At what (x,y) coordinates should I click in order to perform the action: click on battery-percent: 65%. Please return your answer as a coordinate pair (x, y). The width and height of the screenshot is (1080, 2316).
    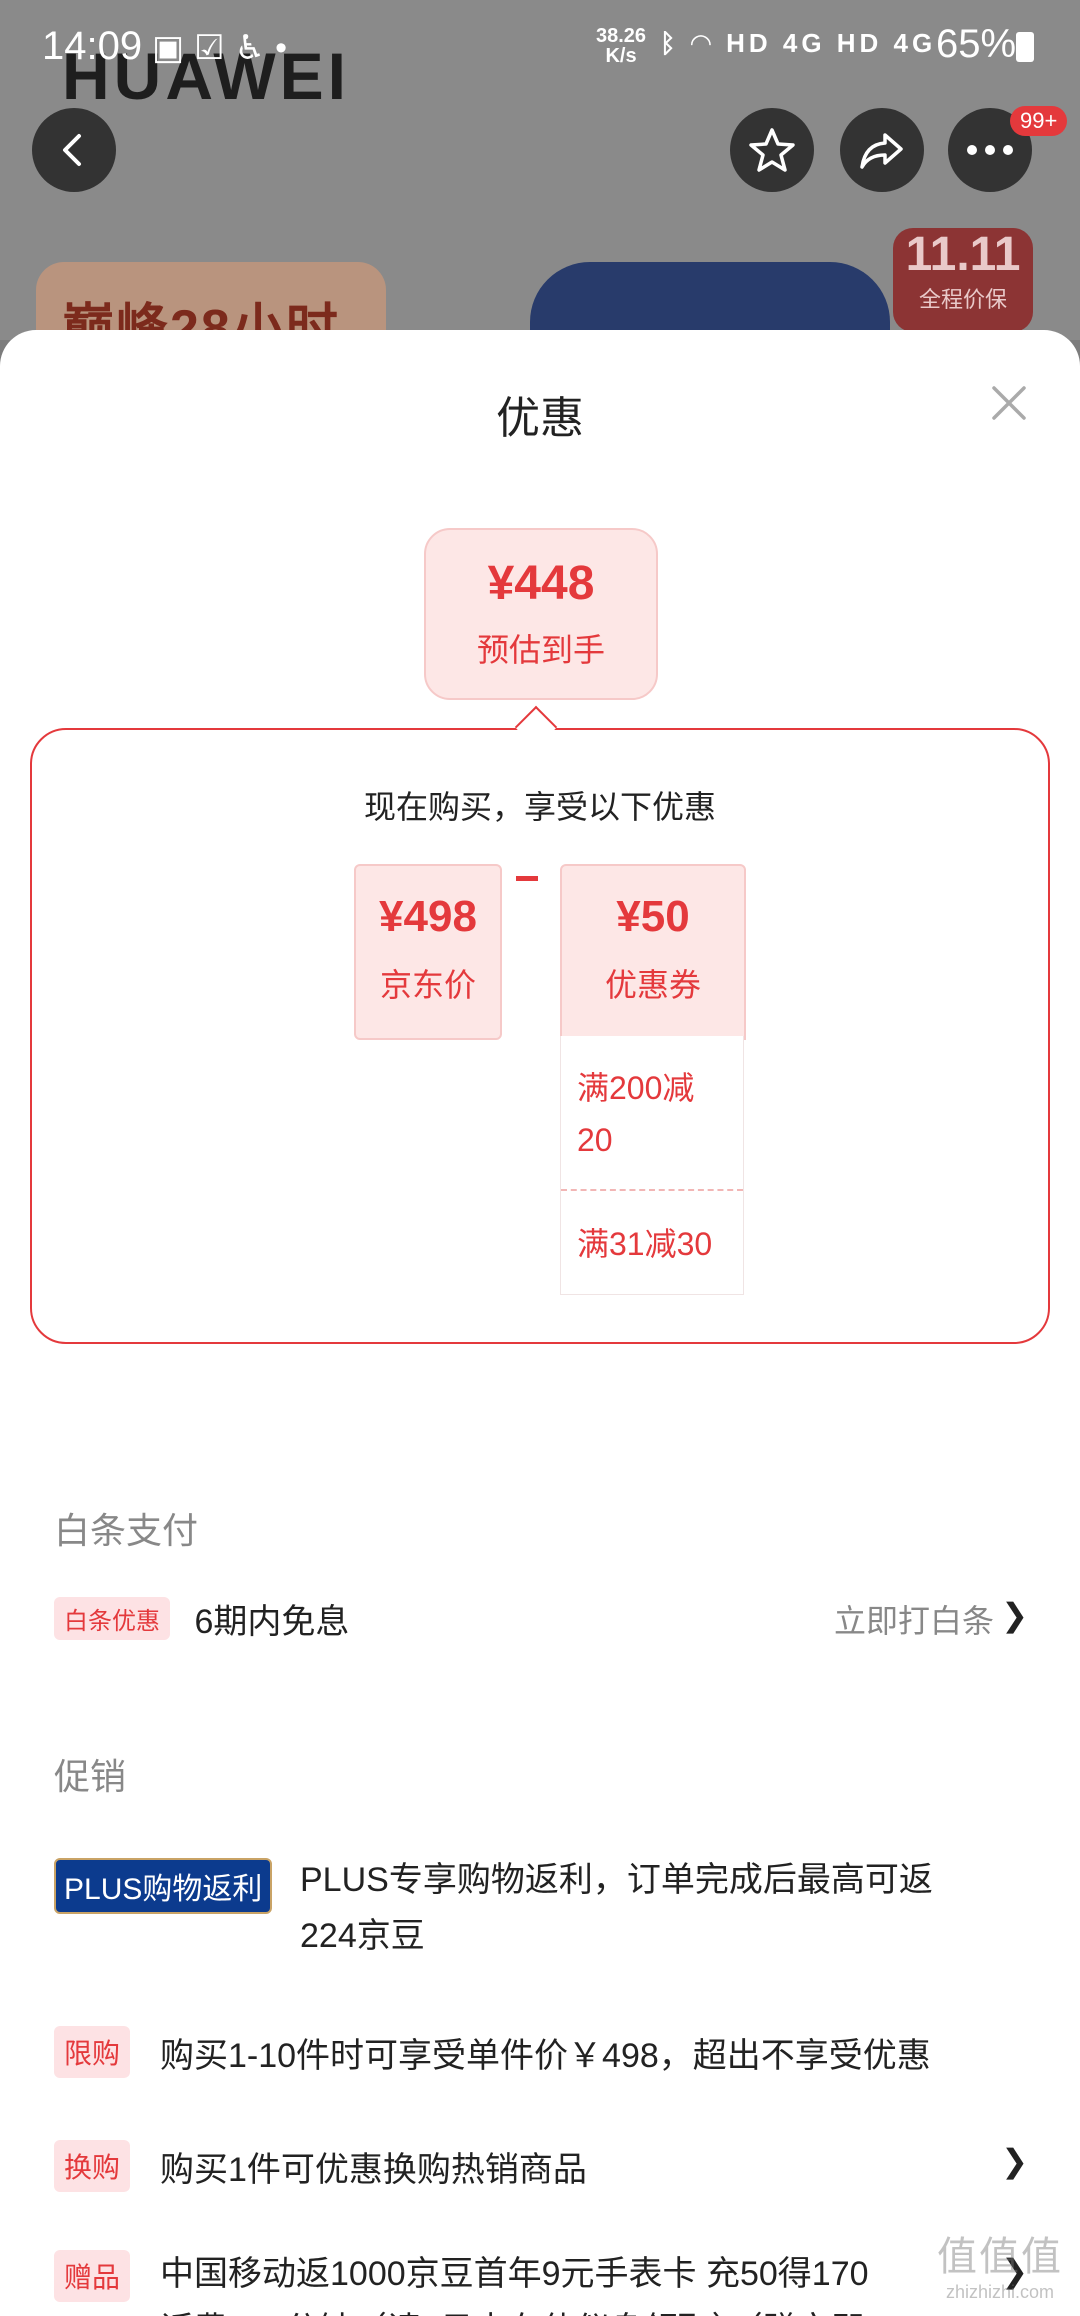
    Looking at the image, I should click on (976, 44).